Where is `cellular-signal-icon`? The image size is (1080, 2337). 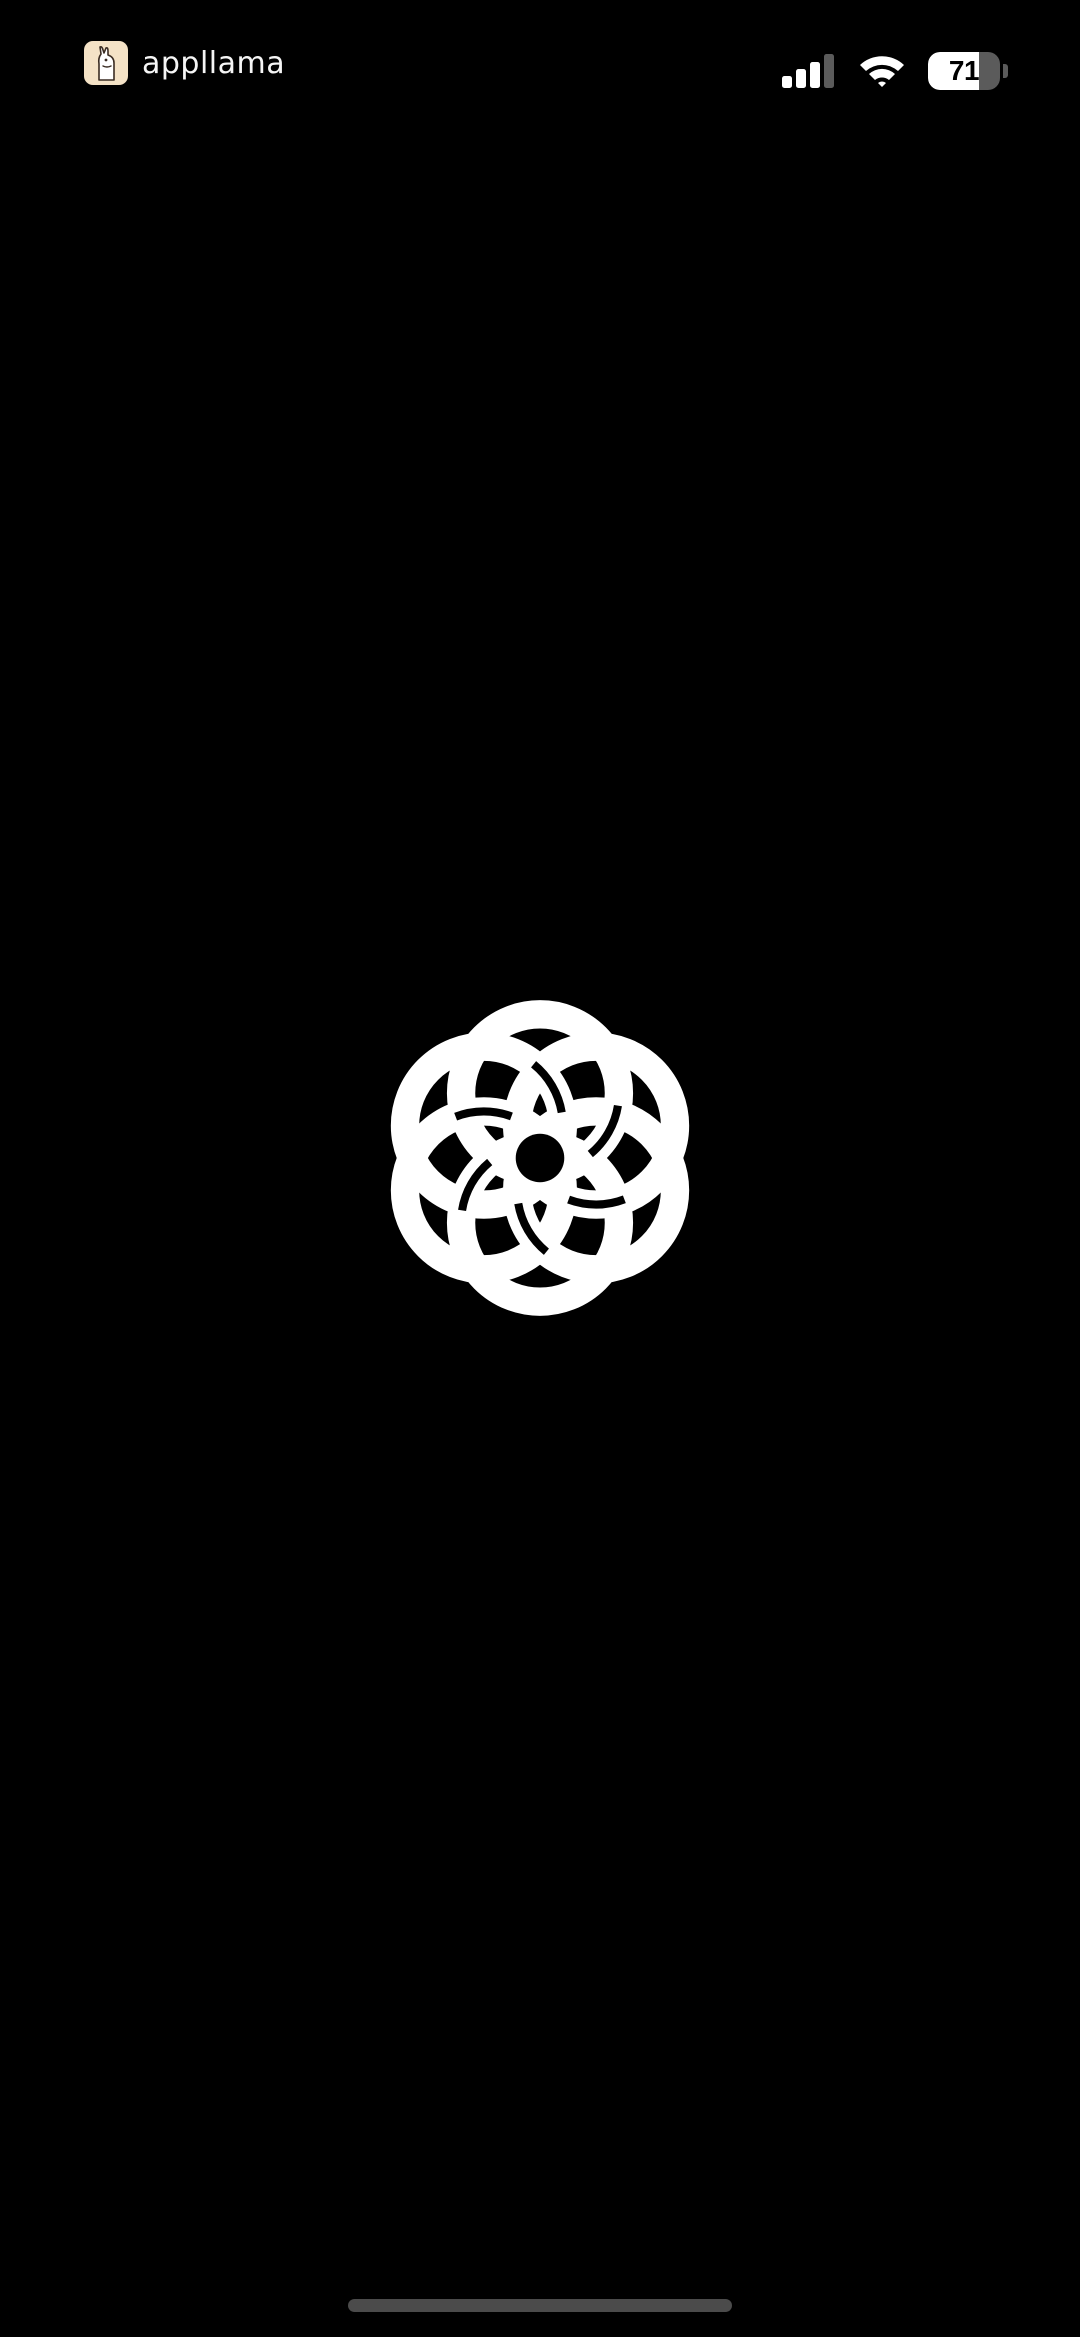
cellular-signal-icon is located at coordinates (808, 71).